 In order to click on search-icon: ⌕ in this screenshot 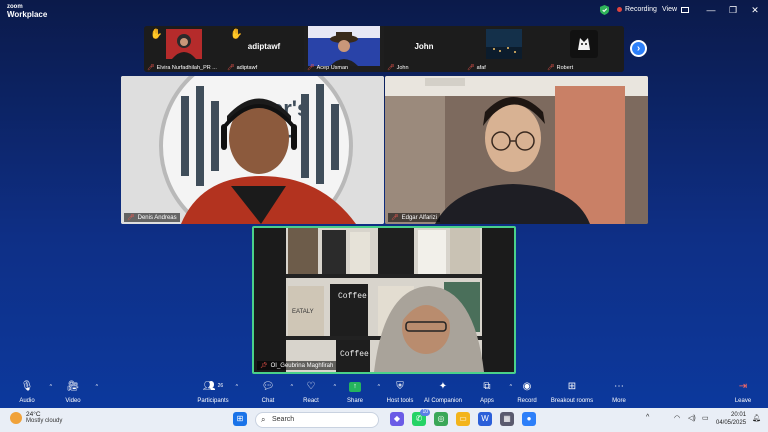, I will do `click(263, 419)`.